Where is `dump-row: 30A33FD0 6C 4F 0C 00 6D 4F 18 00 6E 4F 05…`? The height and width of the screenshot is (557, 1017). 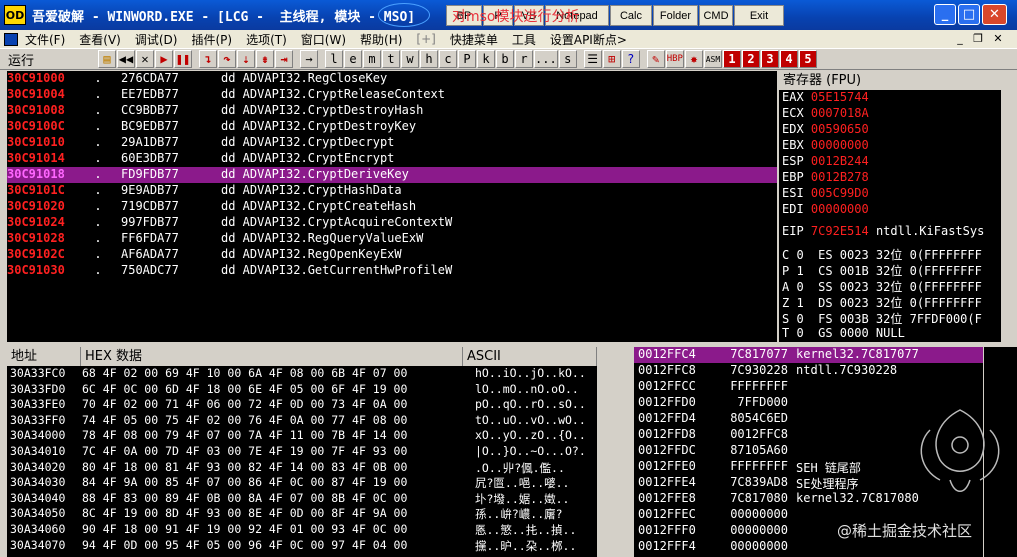
dump-row: 30A33FD0 6C 4F 0C 00 6D 4F 18 00 6E 4F 05… is located at coordinates (302, 390).